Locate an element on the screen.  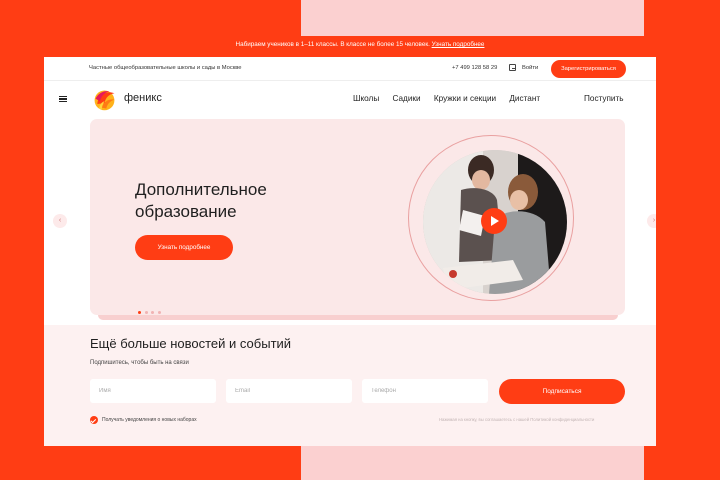
announcement-link: Узнать подробнее is located at coordinates (458, 44).